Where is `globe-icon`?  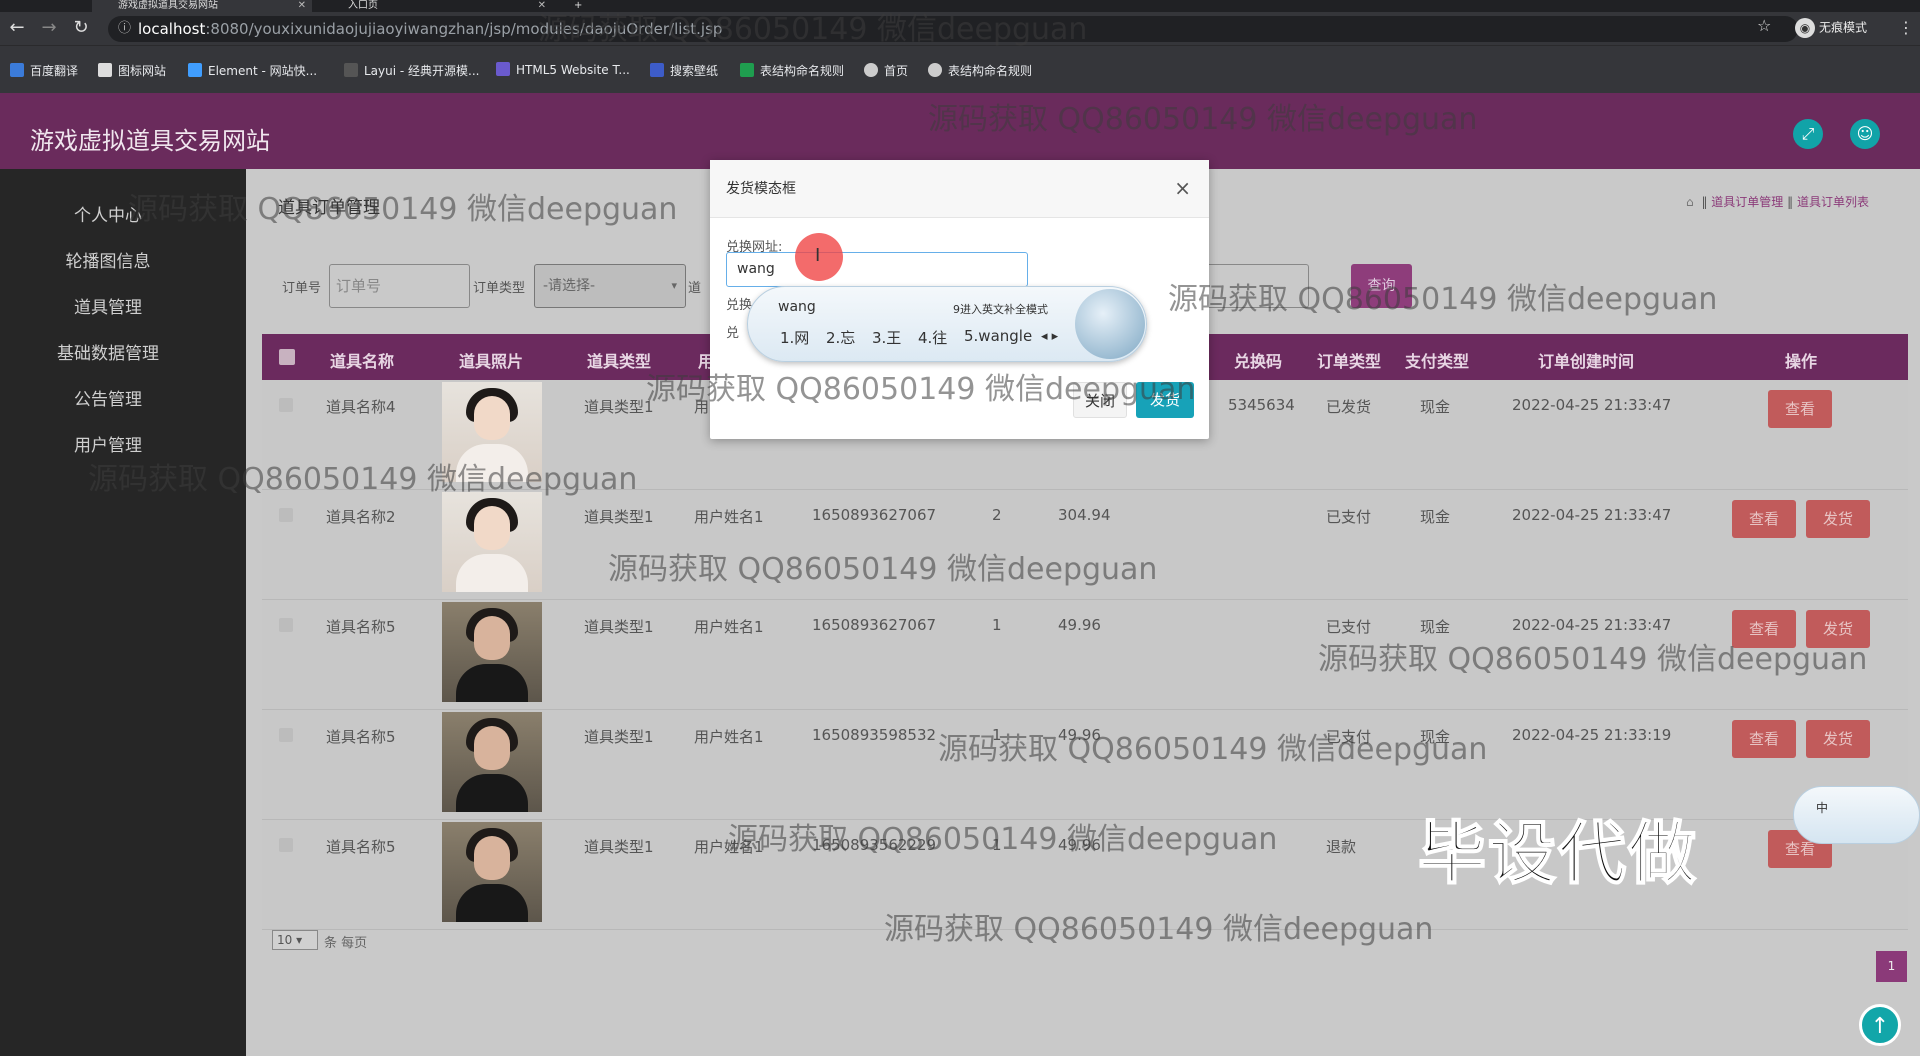
globe-icon is located at coordinates (871, 70).